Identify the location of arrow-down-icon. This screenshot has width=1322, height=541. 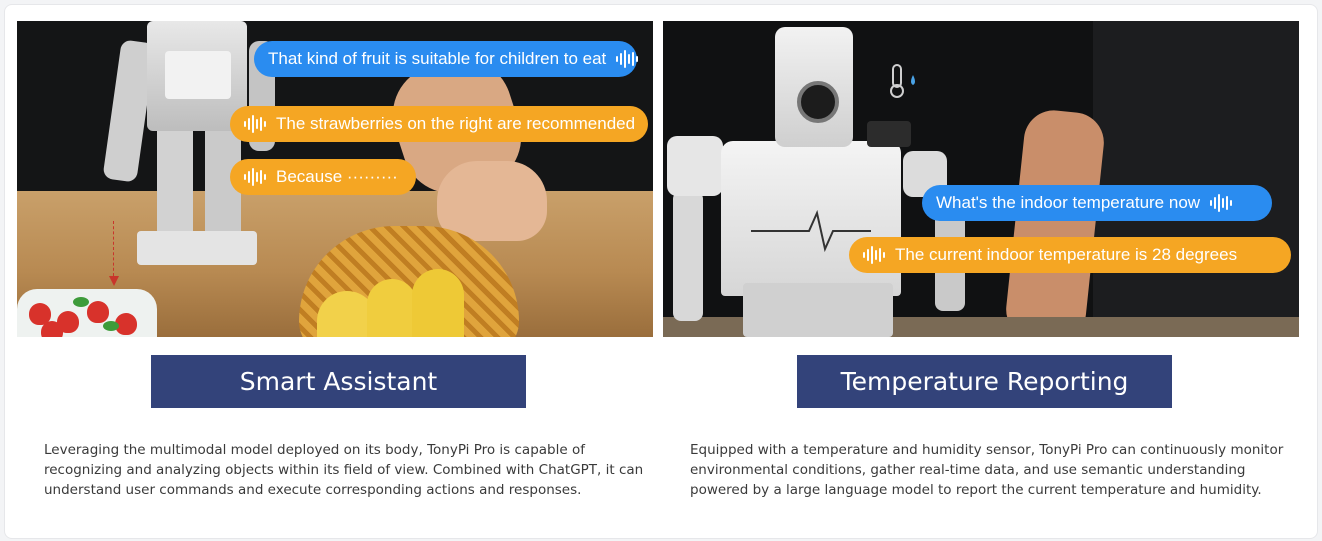
(114, 281).